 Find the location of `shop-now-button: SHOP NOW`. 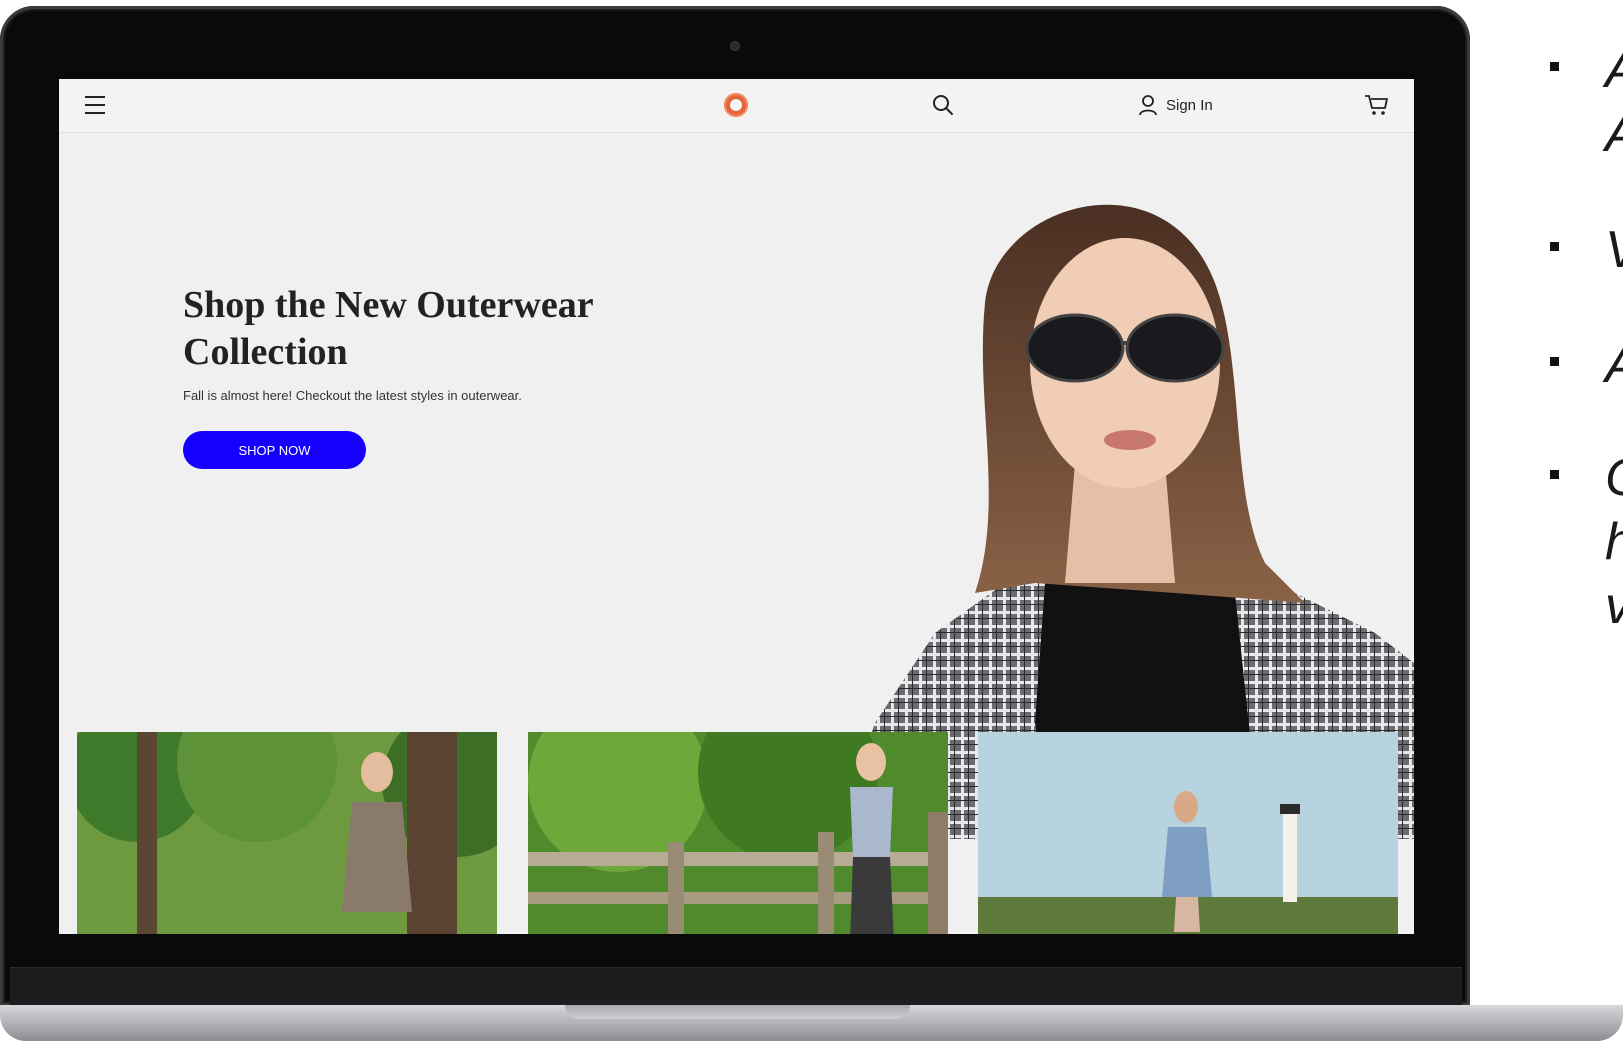

shop-now-button: SHOP NOW is located at coordinates (274, 450).